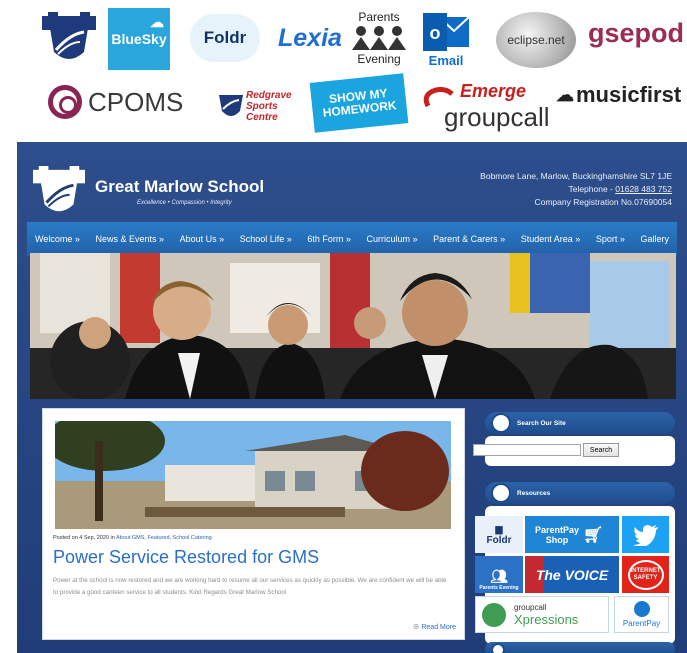 This screenshot has height=653, width=687. What do you see at coordinates (580, 493) in the screenshot?
I see `resources-widget-header: Resources` at bounding box center [580, 493].